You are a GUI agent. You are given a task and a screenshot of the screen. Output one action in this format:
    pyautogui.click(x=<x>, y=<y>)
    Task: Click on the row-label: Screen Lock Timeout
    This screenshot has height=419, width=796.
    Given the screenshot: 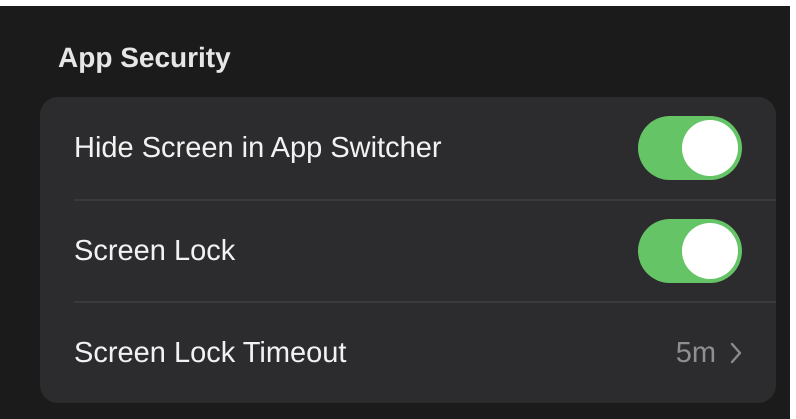 What is the action you would take?
    pyautogui.click(x=210, y=353)
    